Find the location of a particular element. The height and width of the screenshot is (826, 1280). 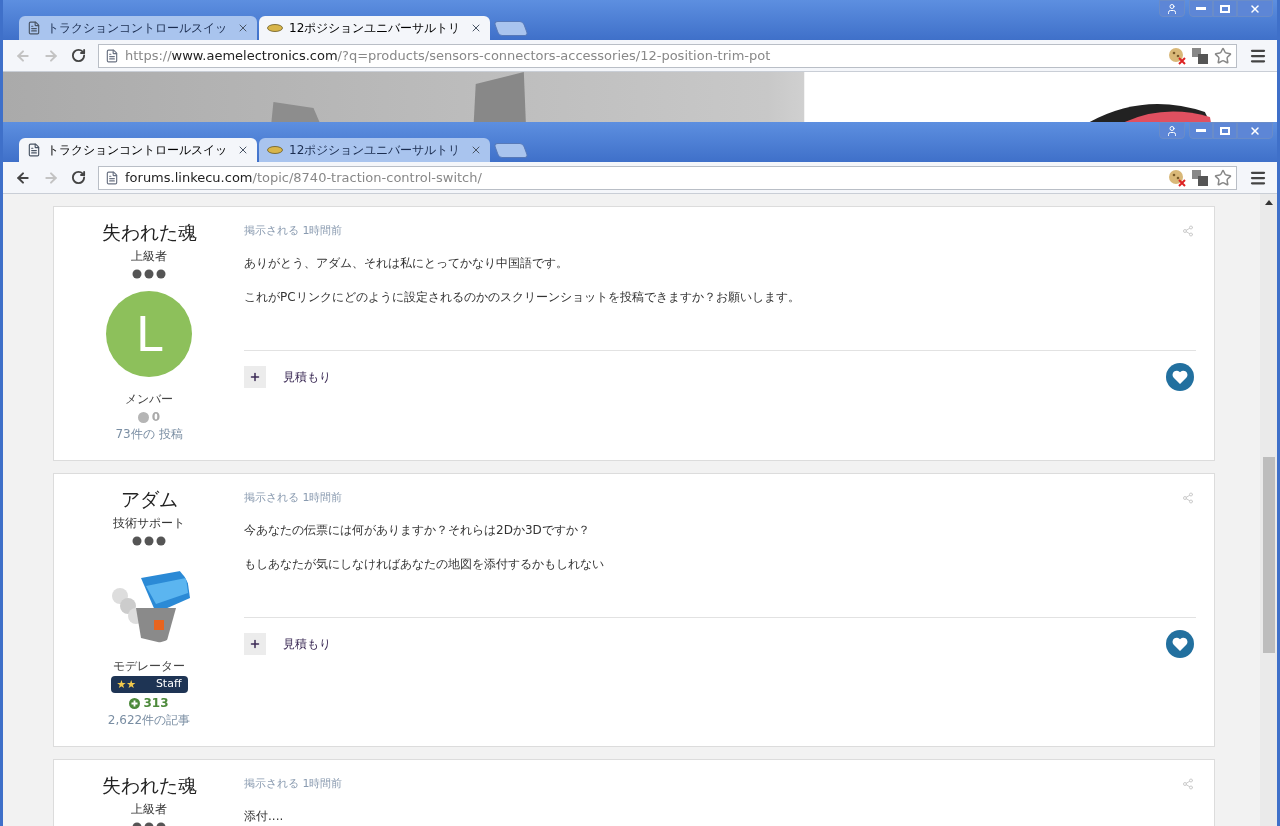

scroll-up-icon is located at coordinates (1268, 202).